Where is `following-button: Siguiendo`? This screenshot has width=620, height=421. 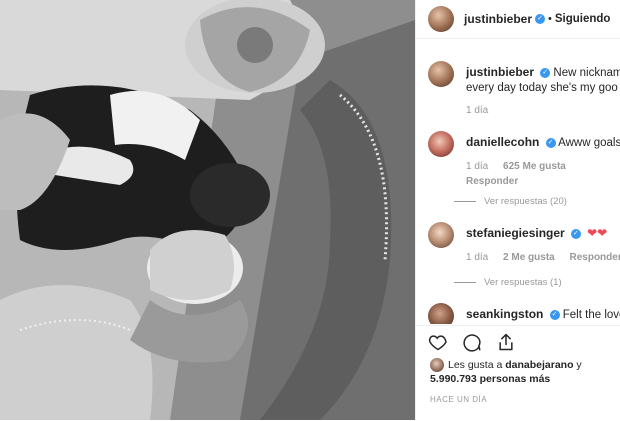
following-button: Siguiendo is located at coordinates (583, 19).